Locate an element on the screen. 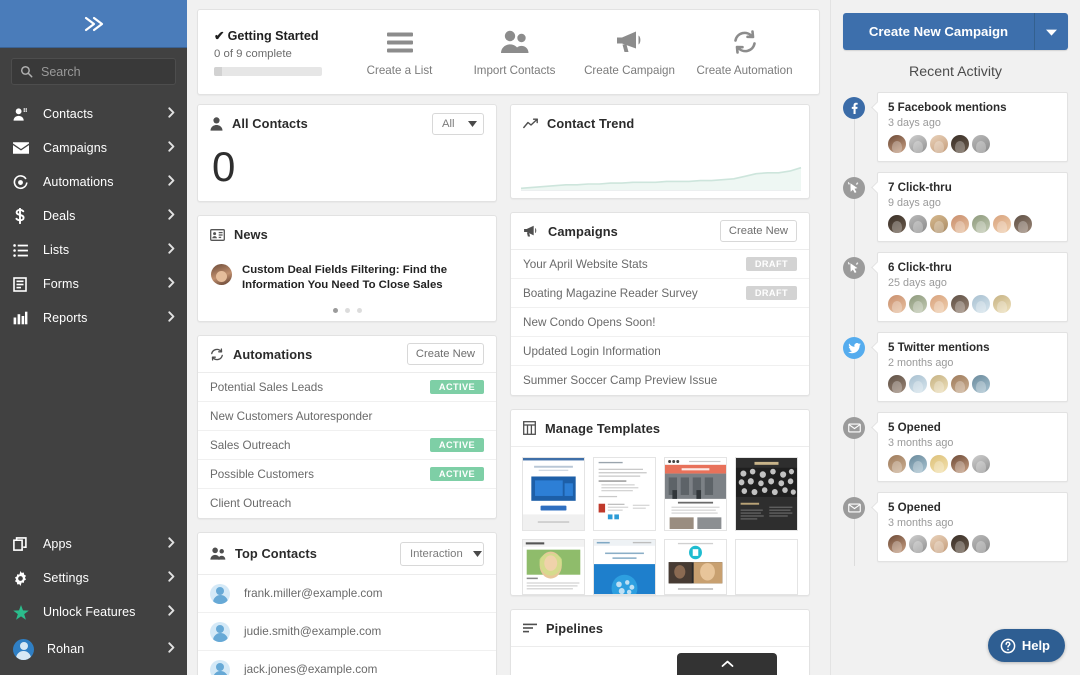 This screenshot has width=1080, height=675. activity-item: 5 Twitter mentions 2 months ago is located at coordinates (955, 367).